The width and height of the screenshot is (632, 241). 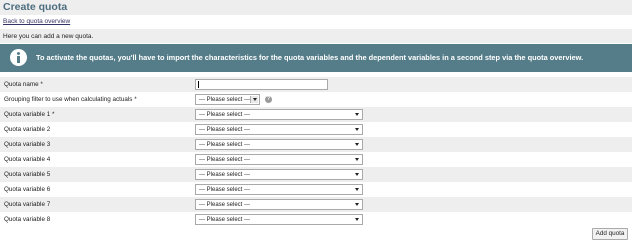 I want to click on quota-variable-6-select: --- Please select ---, so click(x=279, y=189).